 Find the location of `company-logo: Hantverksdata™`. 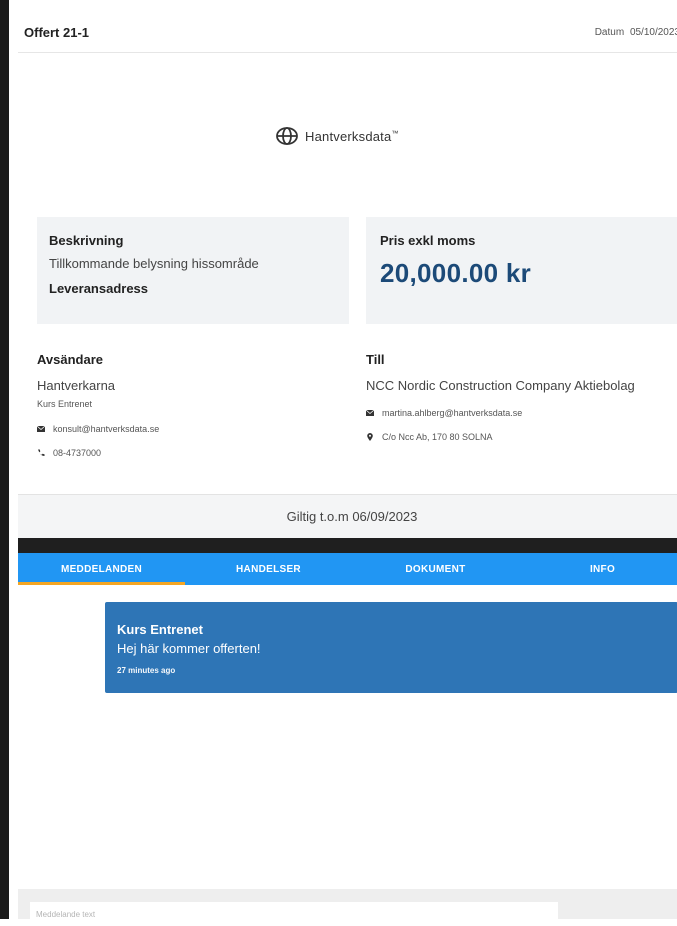

company-logo: Hantverksdata™ is located at coordinates (337, 136).